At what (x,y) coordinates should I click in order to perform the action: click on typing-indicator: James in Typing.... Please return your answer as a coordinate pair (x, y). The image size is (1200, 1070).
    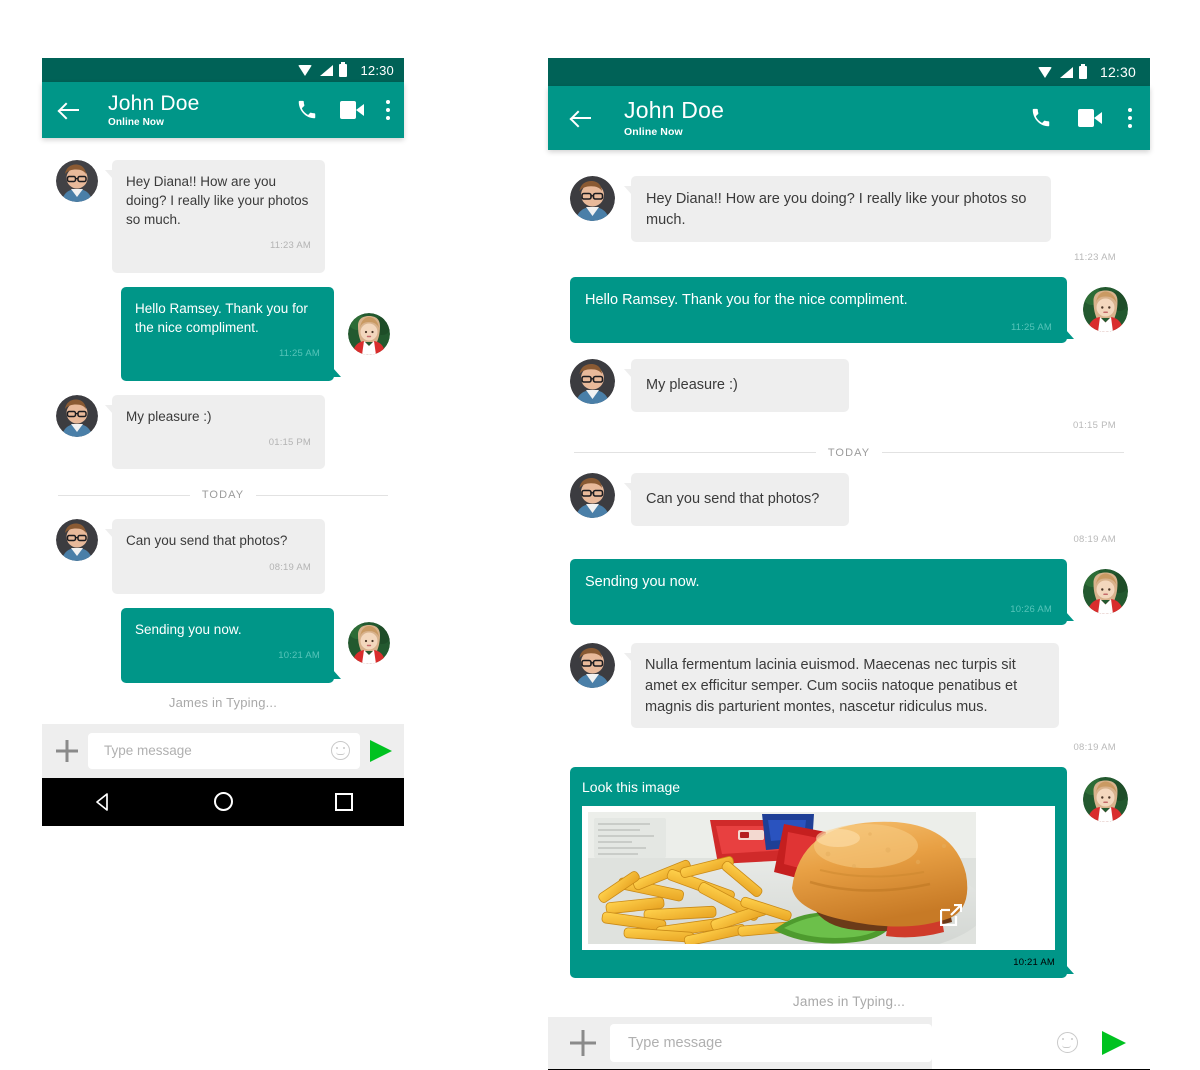
    Looking at the image, I should click on (223, 702).